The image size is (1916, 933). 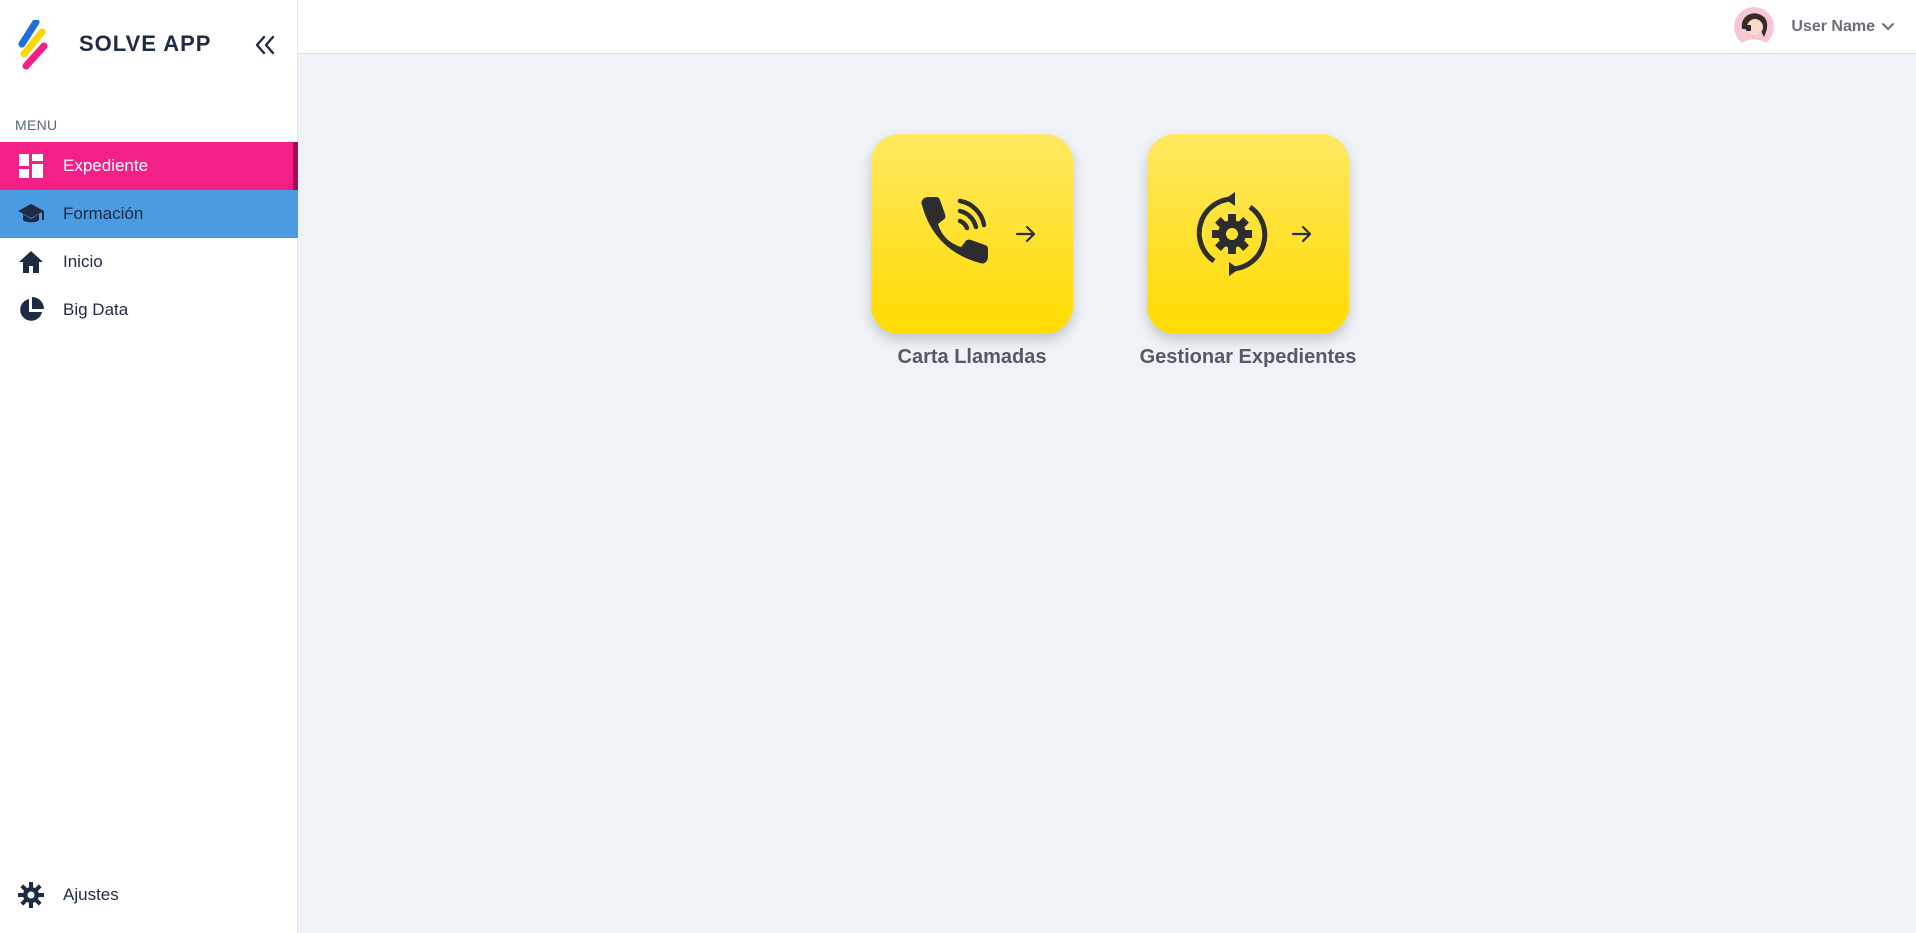 I want to click on app-title: SOLVE APP, so click(x=145, y=43).